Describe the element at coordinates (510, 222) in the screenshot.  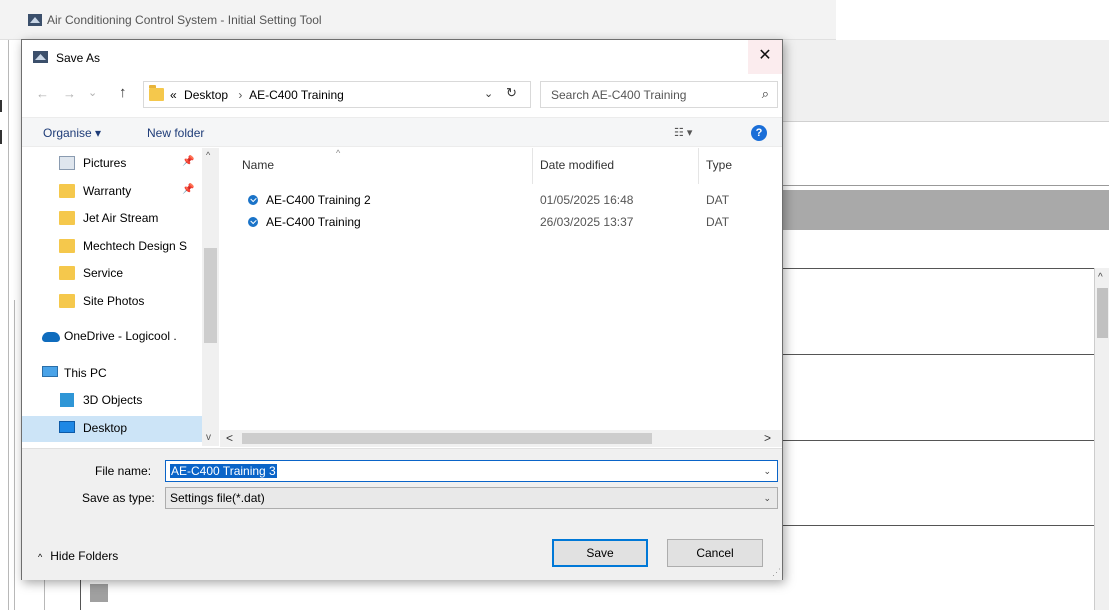
I see `file-row: AE-C400 Training 26/03/2025 13:37 DAT` at that location.